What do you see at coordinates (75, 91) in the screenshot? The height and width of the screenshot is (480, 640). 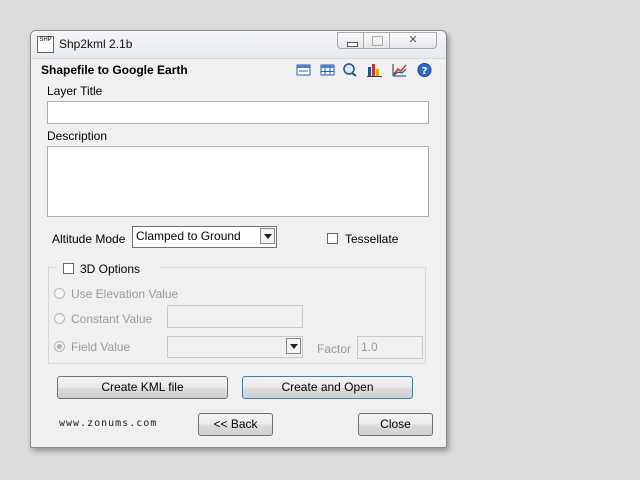 I see `layer-title-label: Layer Title` at bounding box center [75, 91].